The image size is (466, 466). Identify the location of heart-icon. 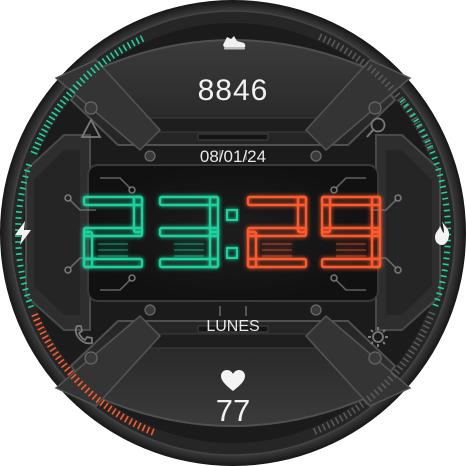
(233, 381).